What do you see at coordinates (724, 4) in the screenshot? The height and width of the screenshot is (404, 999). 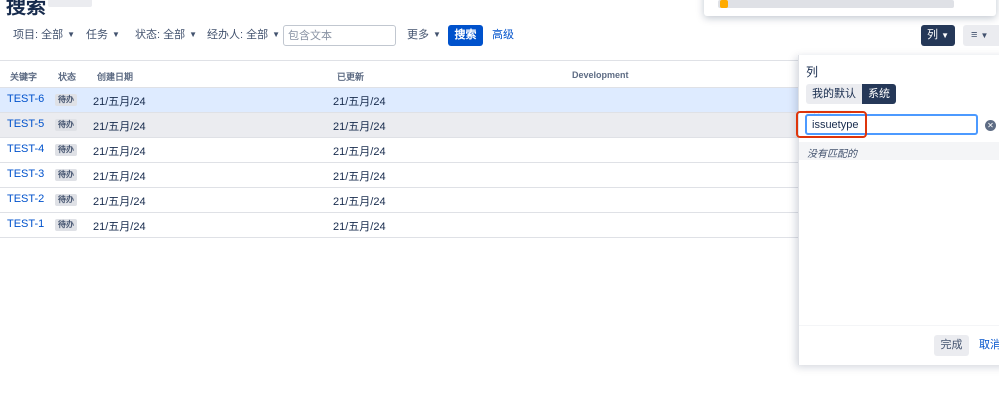 I see `warning-icon` at bounding box center [724, 4].